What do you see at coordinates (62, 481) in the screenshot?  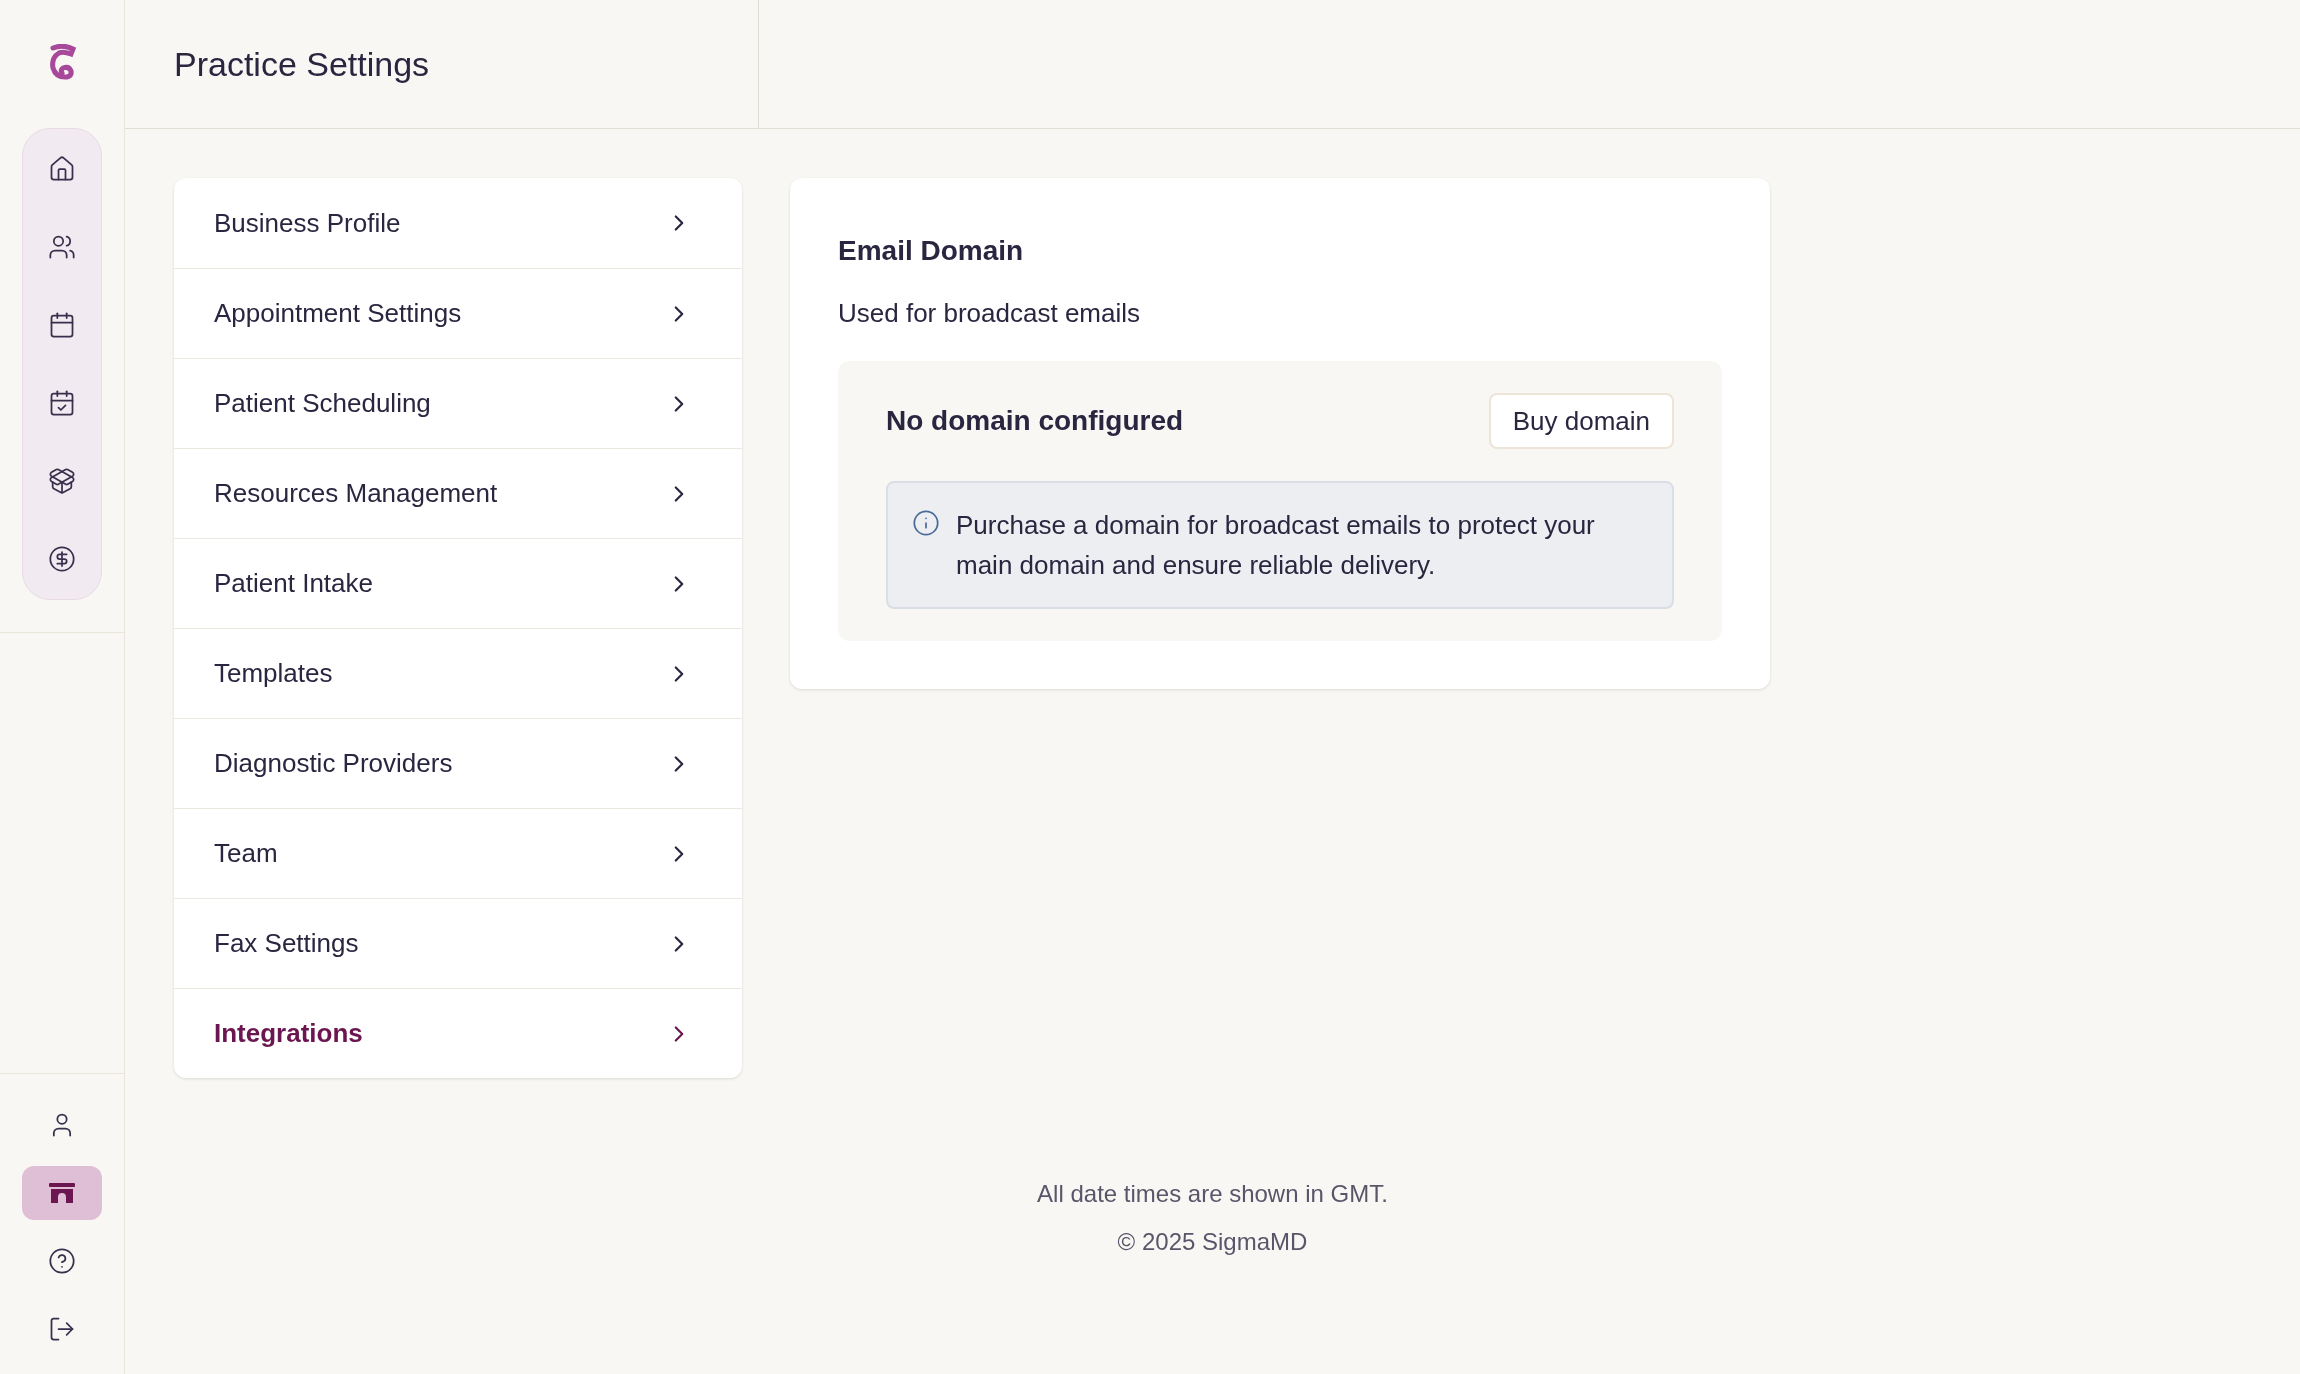 I see `box-icon` at bounding box center [62, 481].